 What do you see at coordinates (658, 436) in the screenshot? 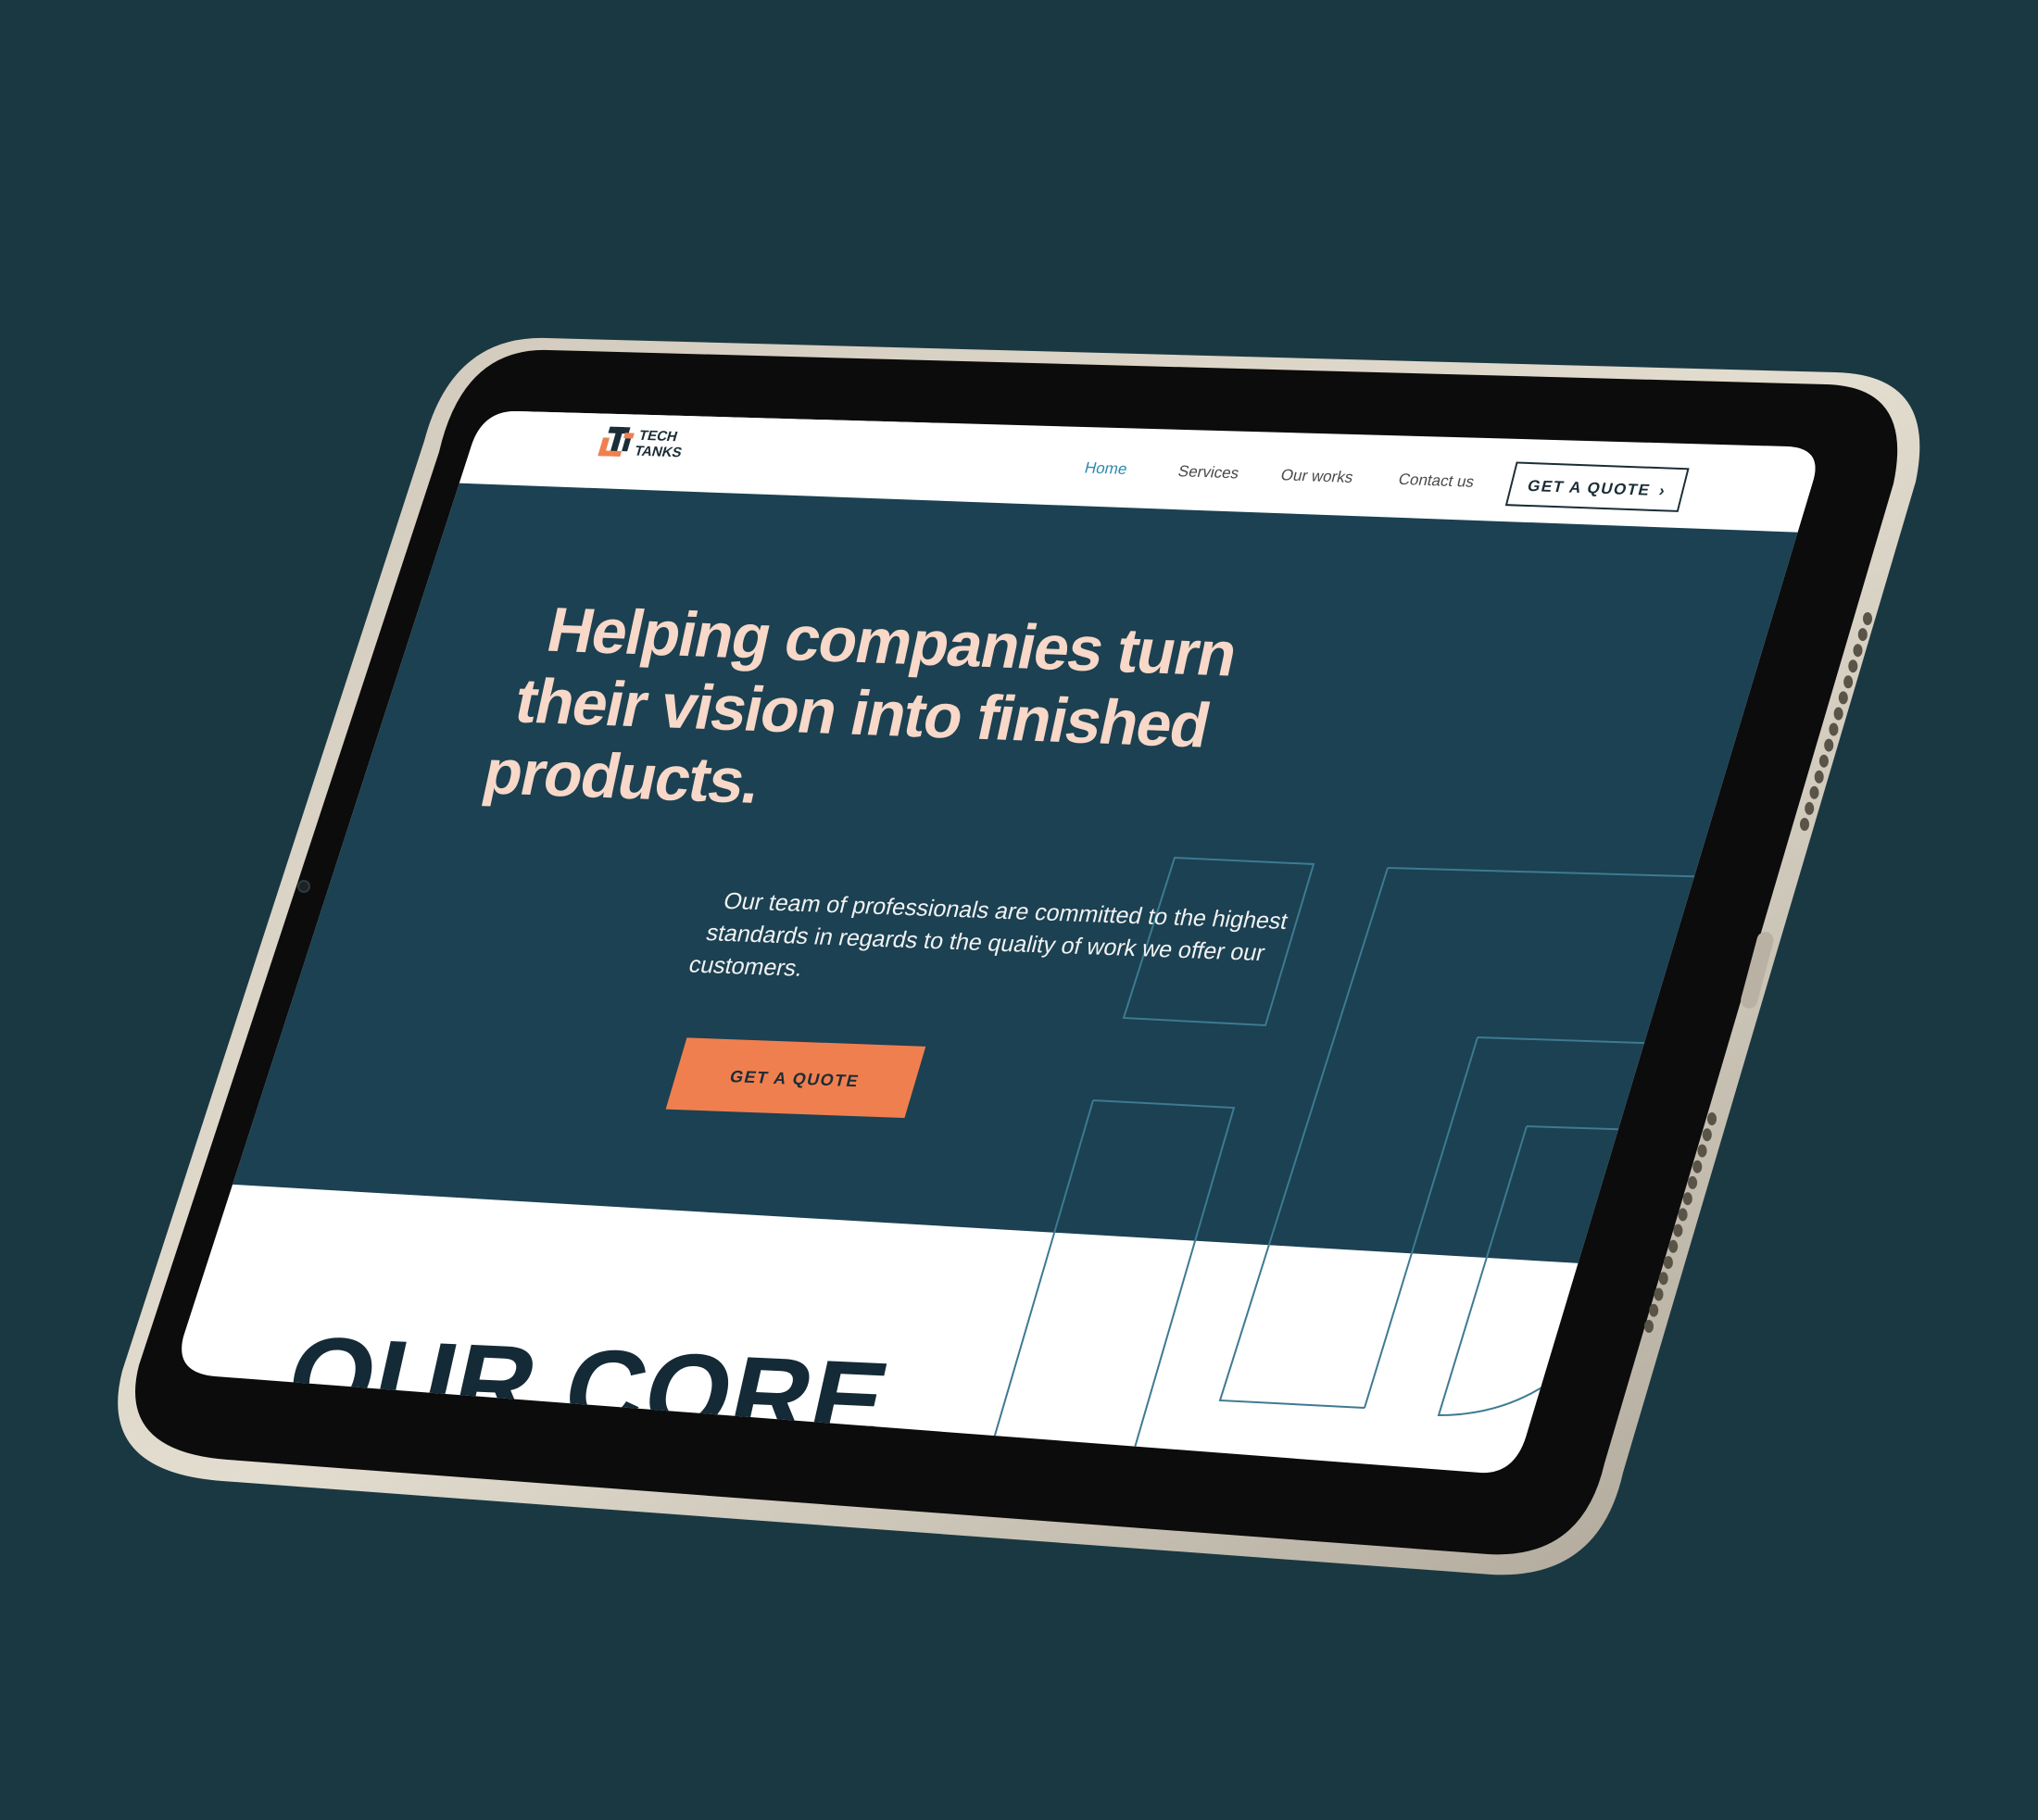
I see `brand-line-1: TECH` at bounding box center [658, 436].